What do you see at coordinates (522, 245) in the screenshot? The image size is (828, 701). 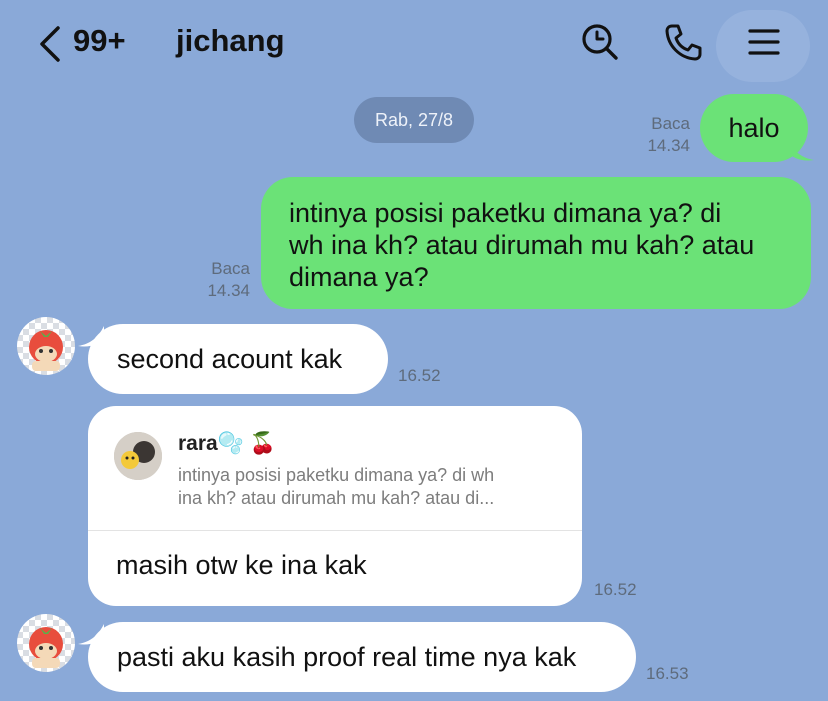 I see `message-text-line: wh ina kh? atau dirumah mu kah? atau` at bounding box center [522, 245].